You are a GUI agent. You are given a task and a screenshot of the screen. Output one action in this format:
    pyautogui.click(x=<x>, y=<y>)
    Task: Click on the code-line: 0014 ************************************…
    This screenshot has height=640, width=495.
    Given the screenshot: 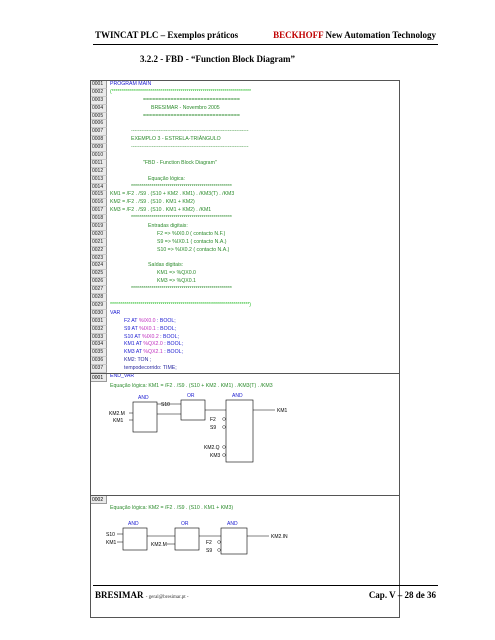 What is the action you would take?
    pyautogui.click(x=245, y=187)
    